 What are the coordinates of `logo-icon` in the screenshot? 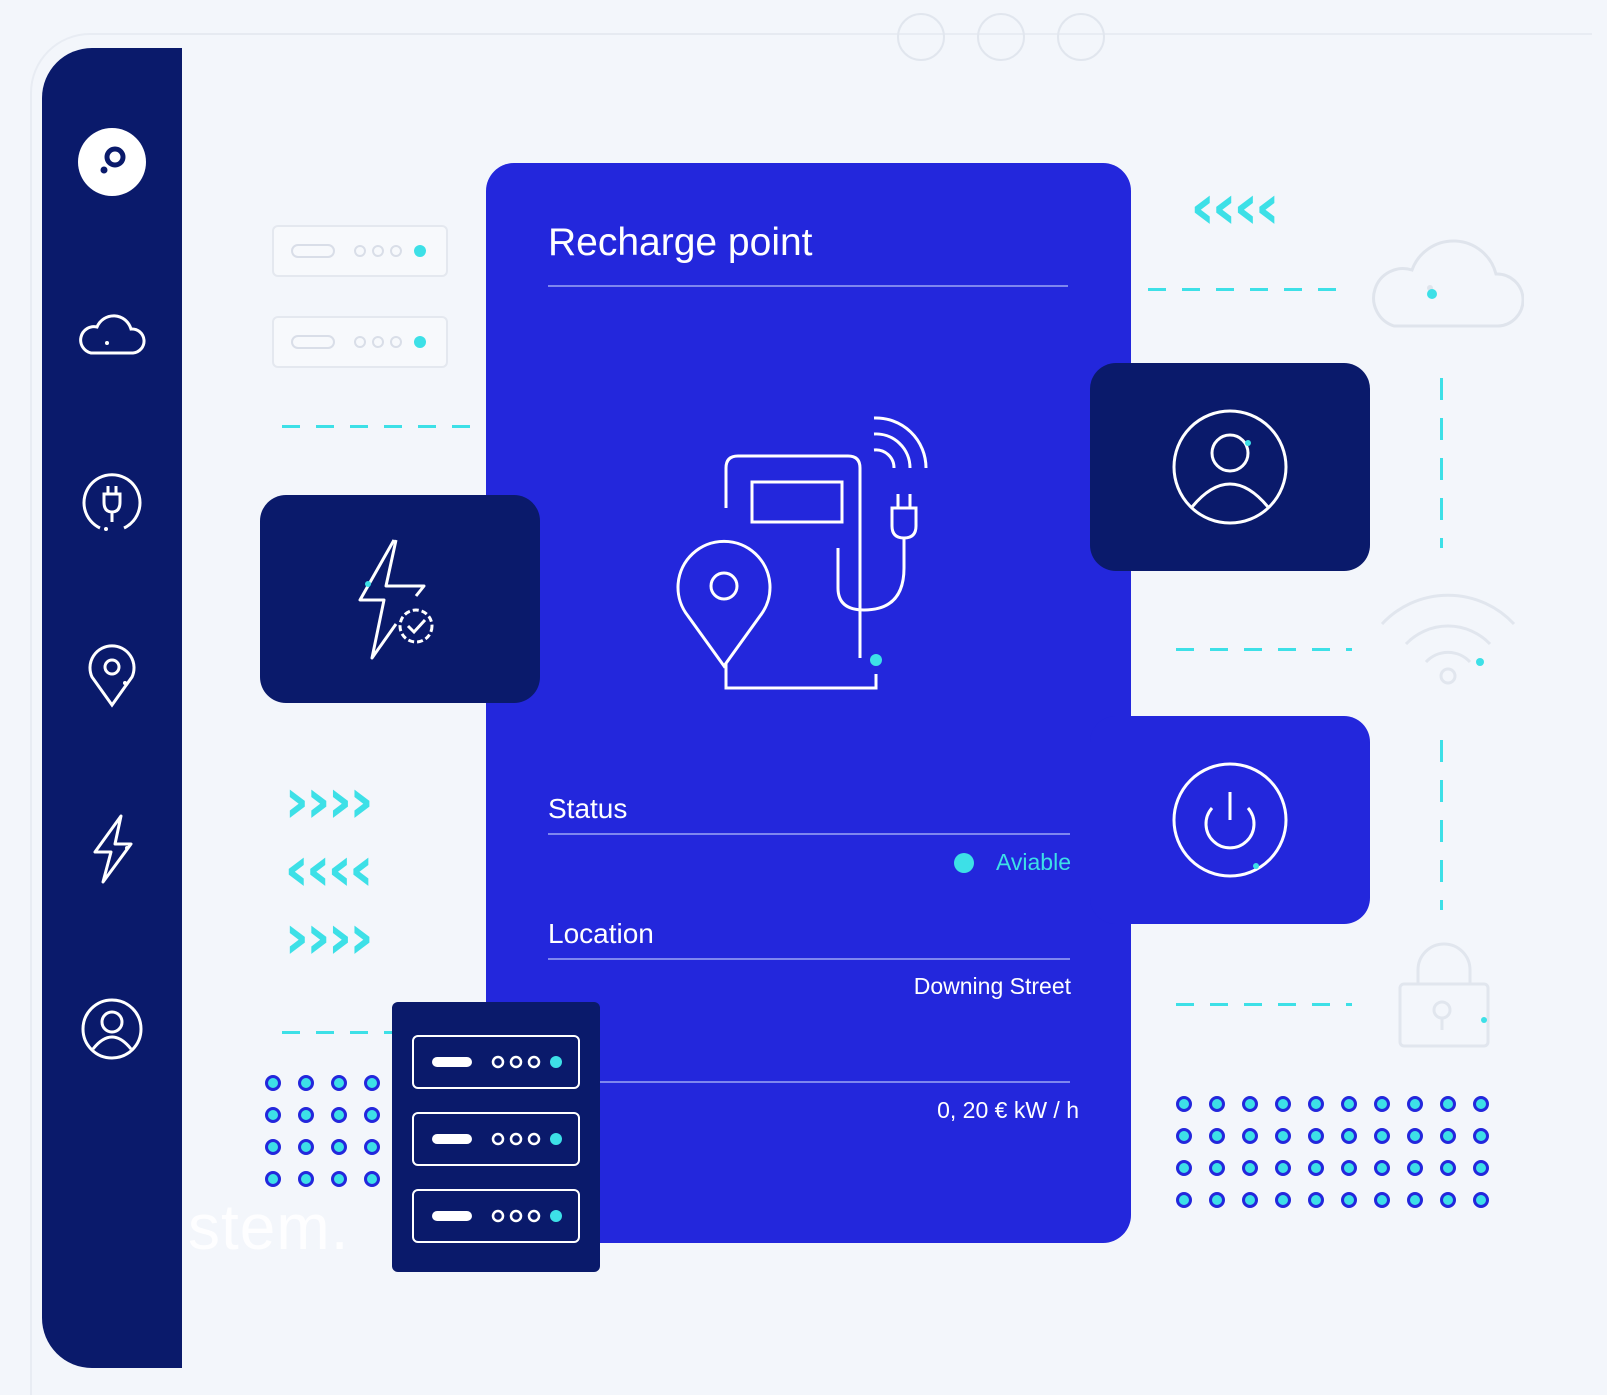 It's located at (112, 162).